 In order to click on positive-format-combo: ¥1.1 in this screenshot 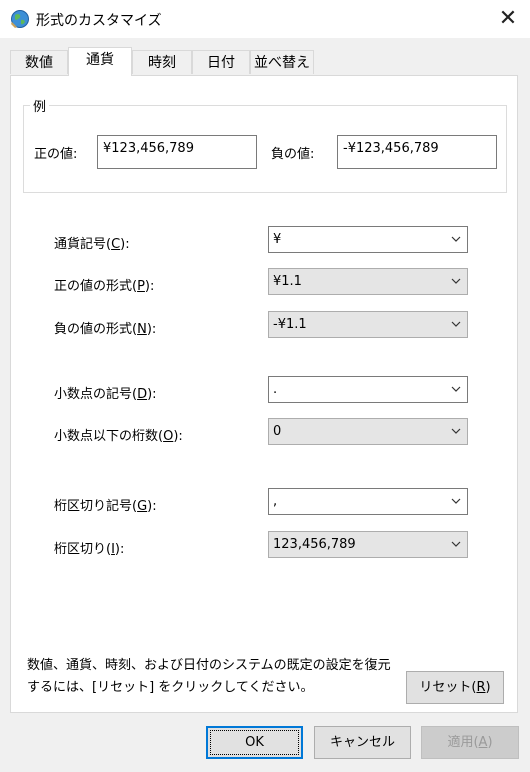, I will do `click(368, 281)`.